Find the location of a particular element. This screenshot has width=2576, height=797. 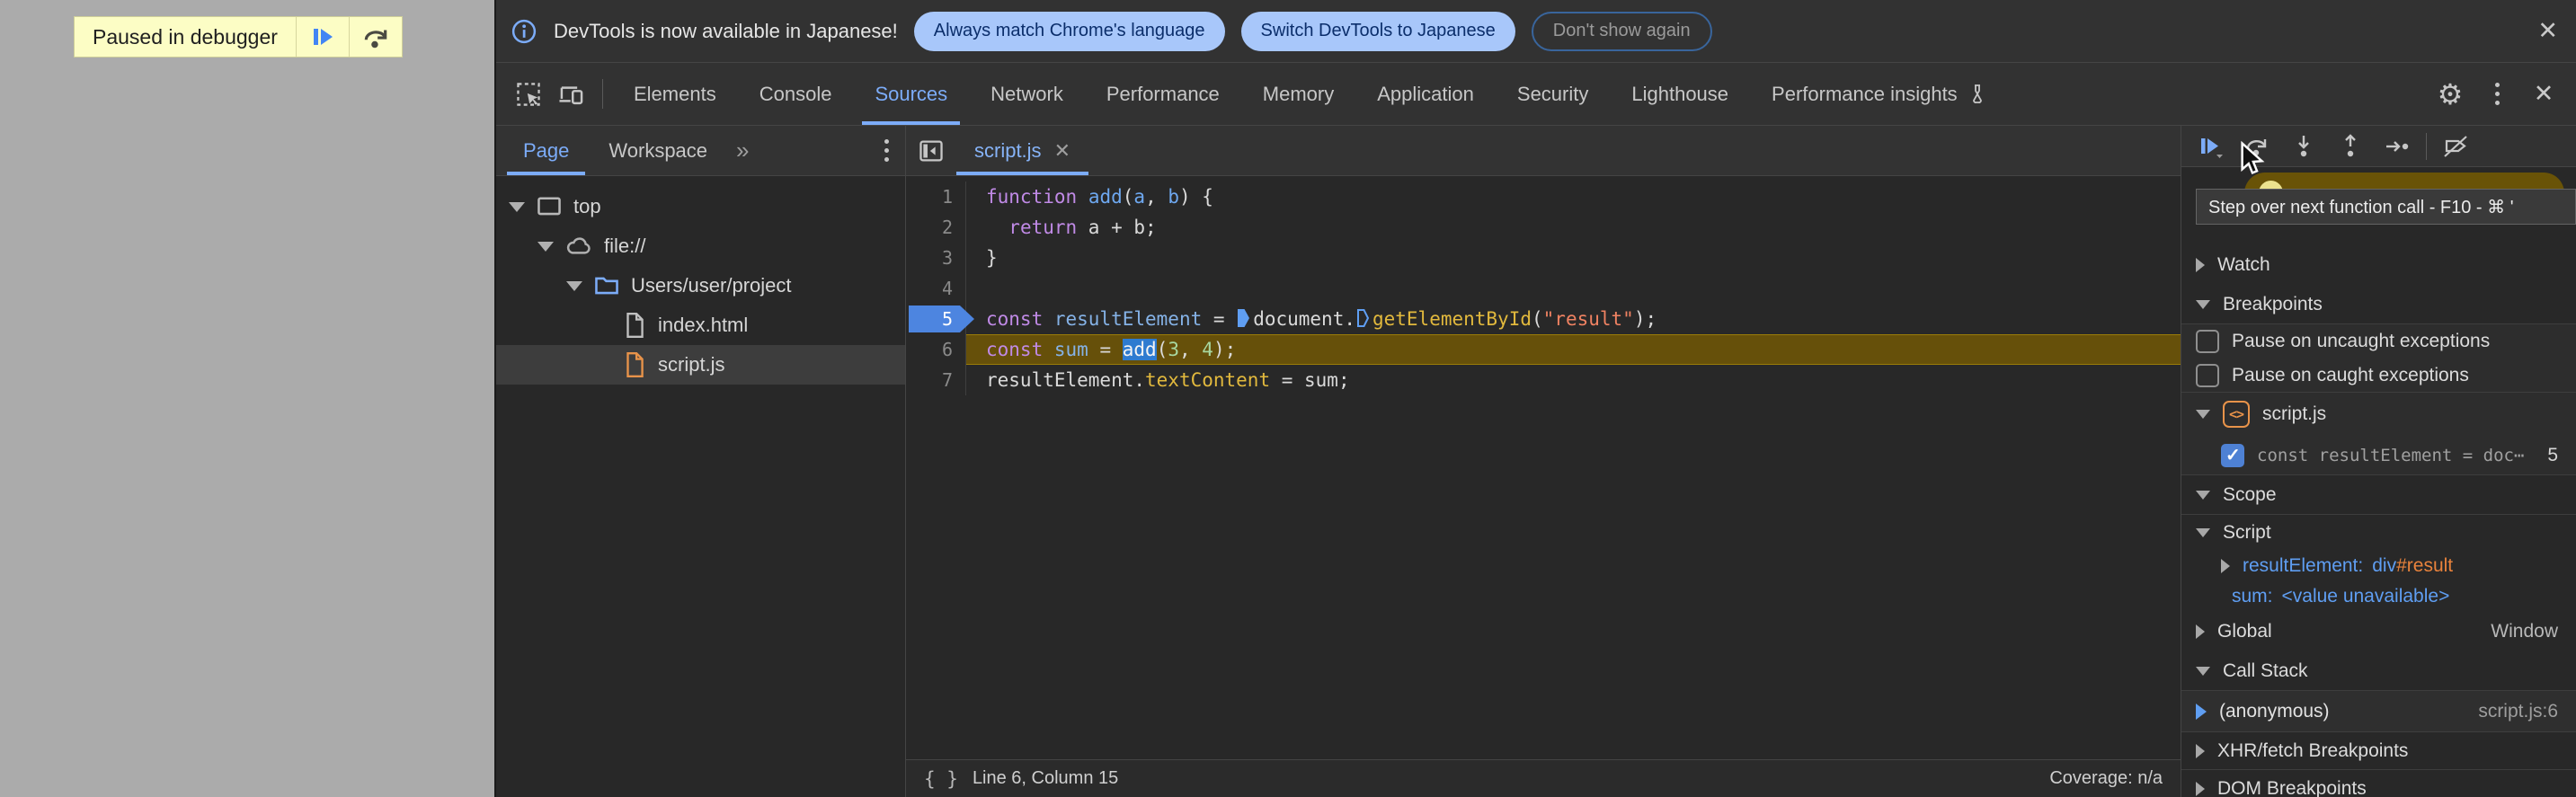

inspect-element-button is located at coordinates (528, 94).